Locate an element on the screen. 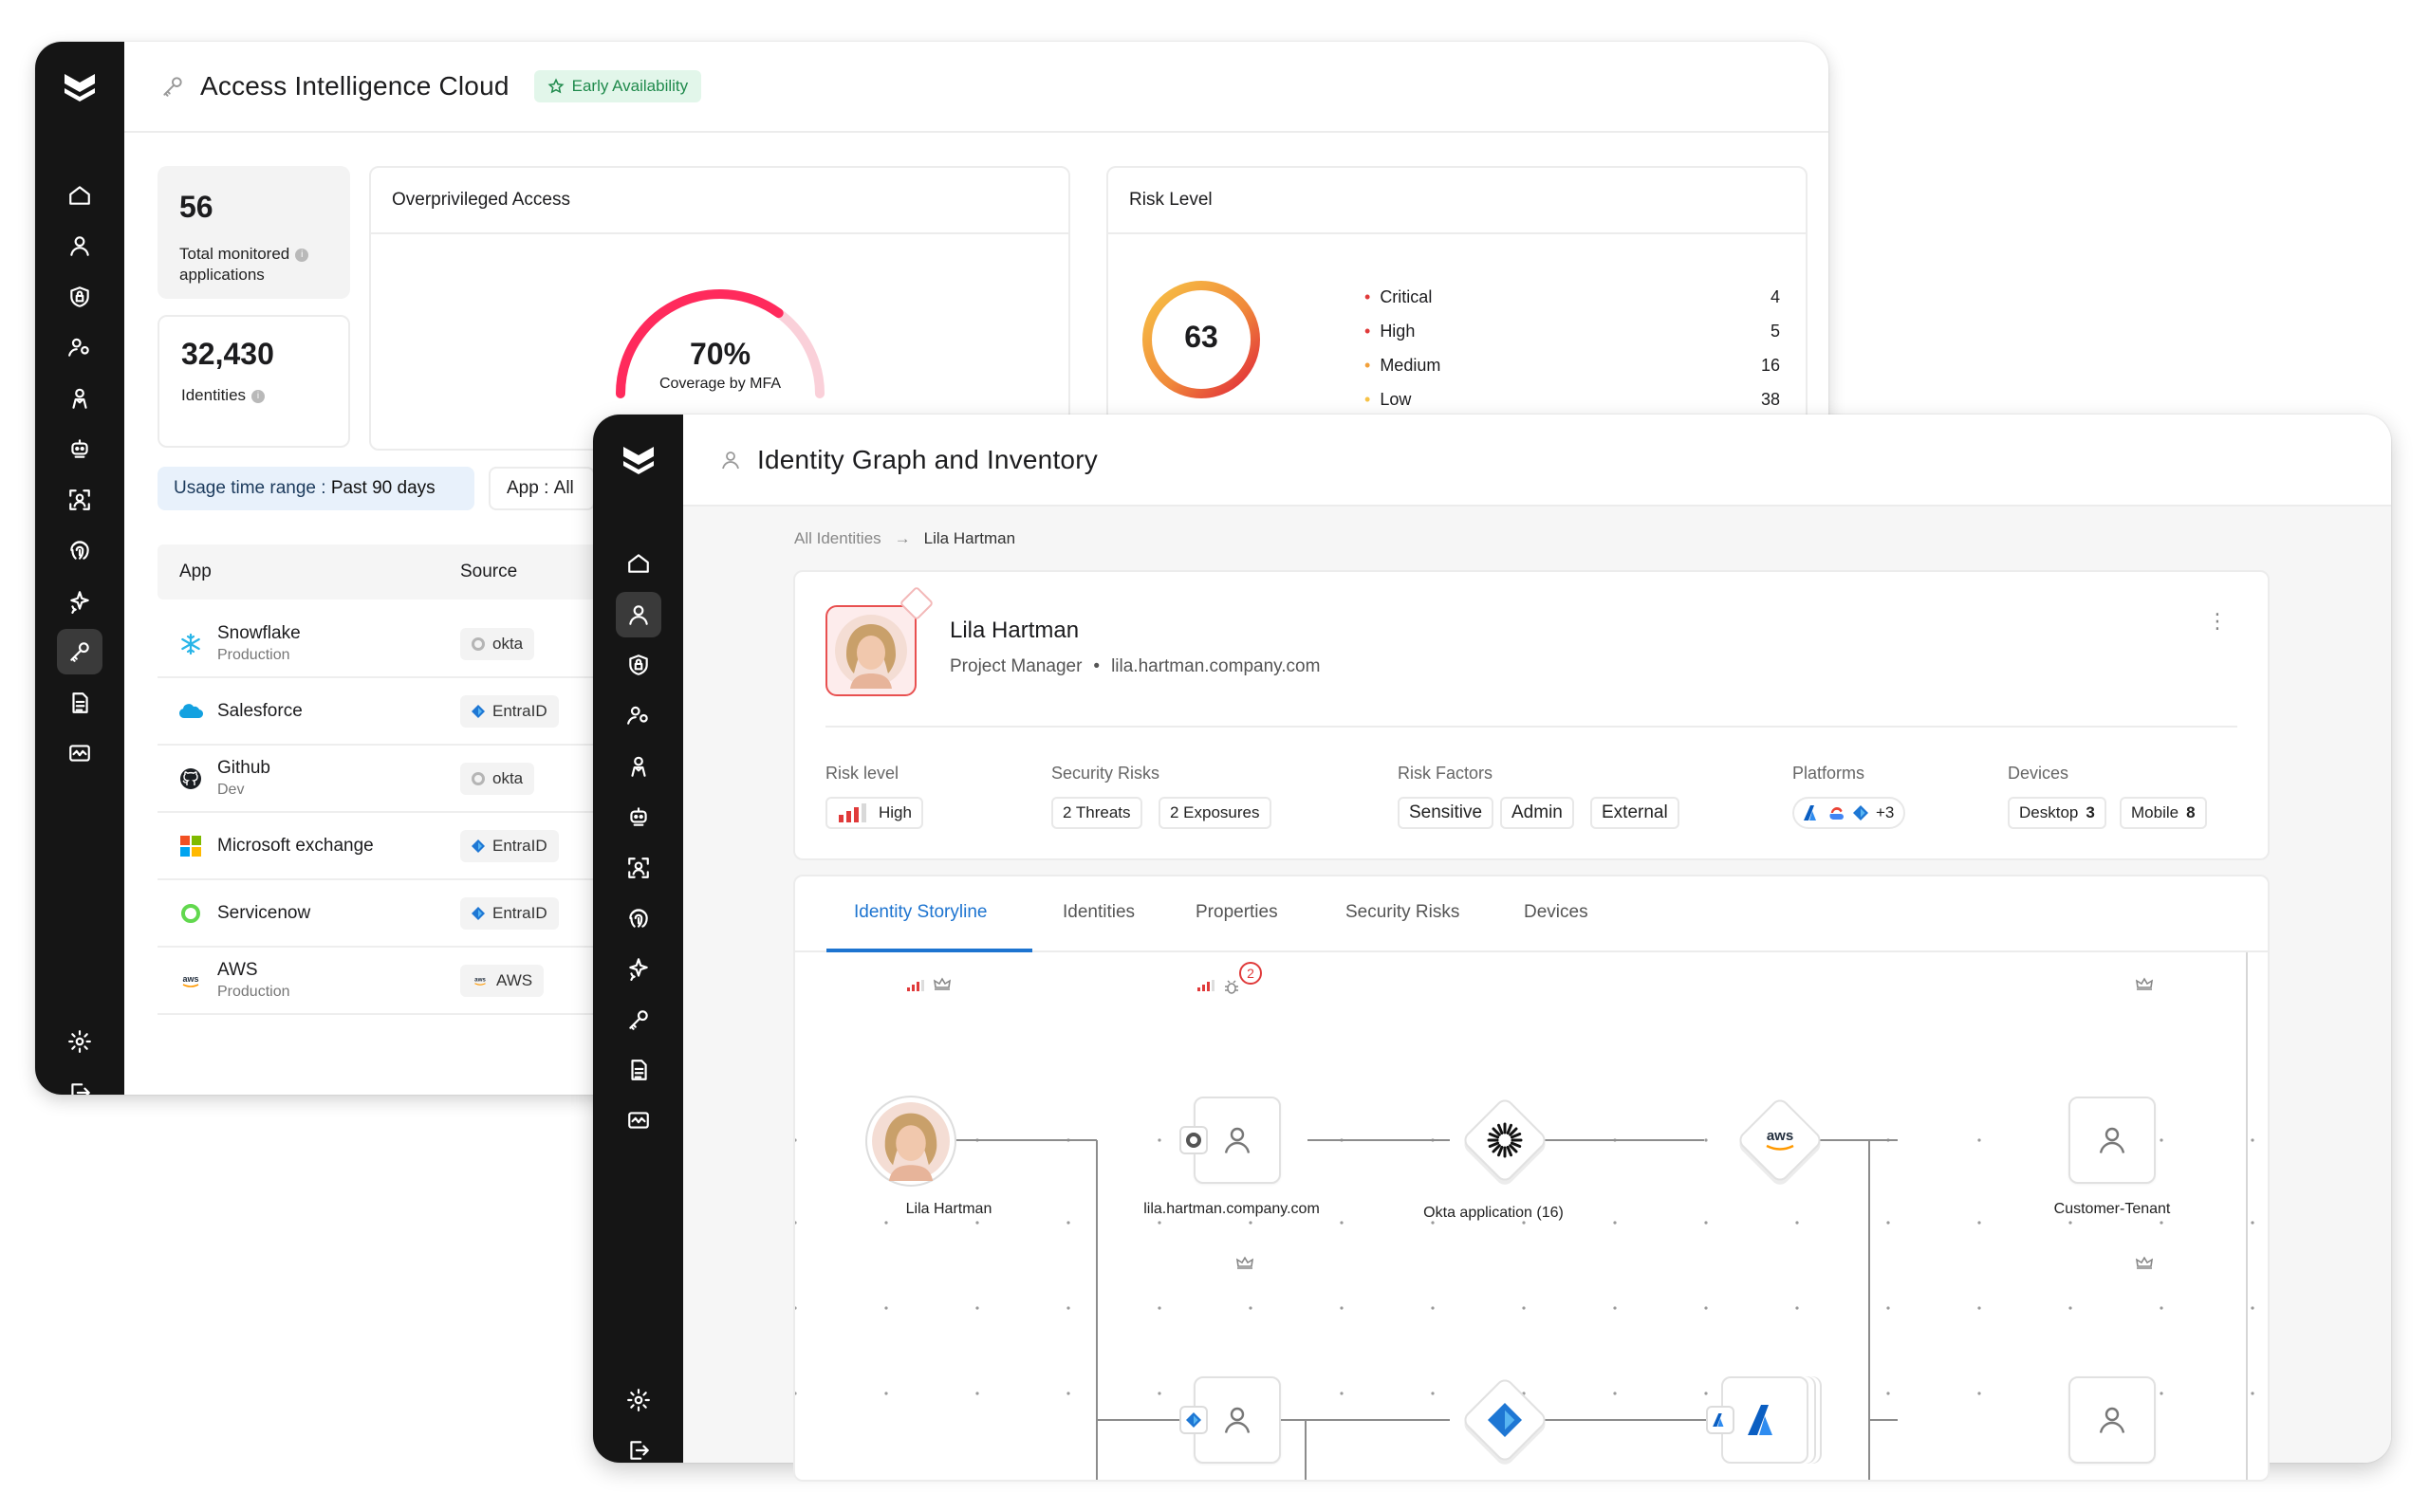 Image resolution: width=2429 pixels, height=1512 pixels. breadcrumb: All Identities → Lila Hartman is located at coordinates (904, 538).